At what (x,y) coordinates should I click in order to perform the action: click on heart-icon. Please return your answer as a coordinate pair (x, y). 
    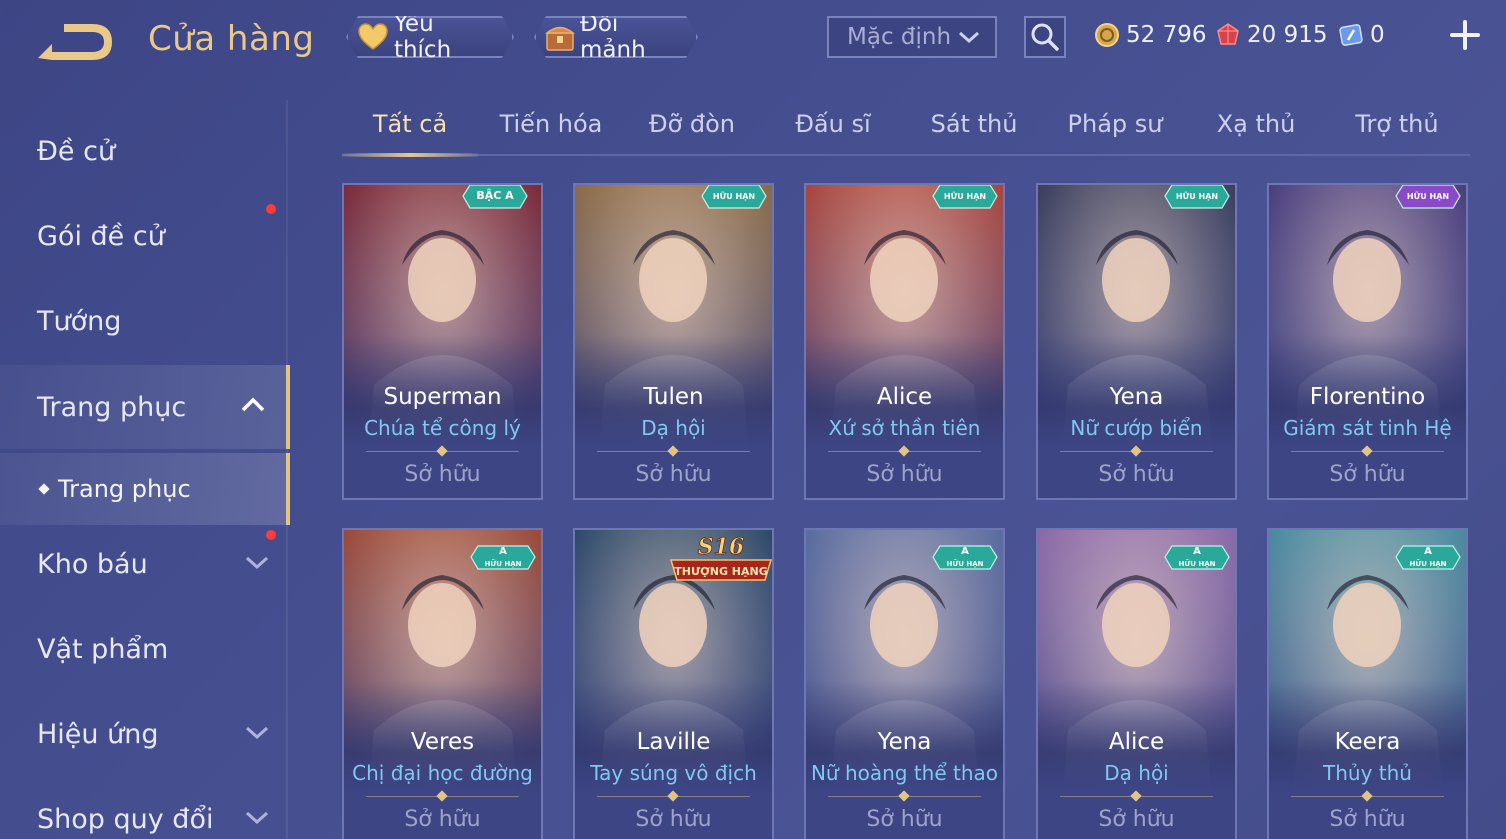
    Looking at the image, I should click on (373, 37).